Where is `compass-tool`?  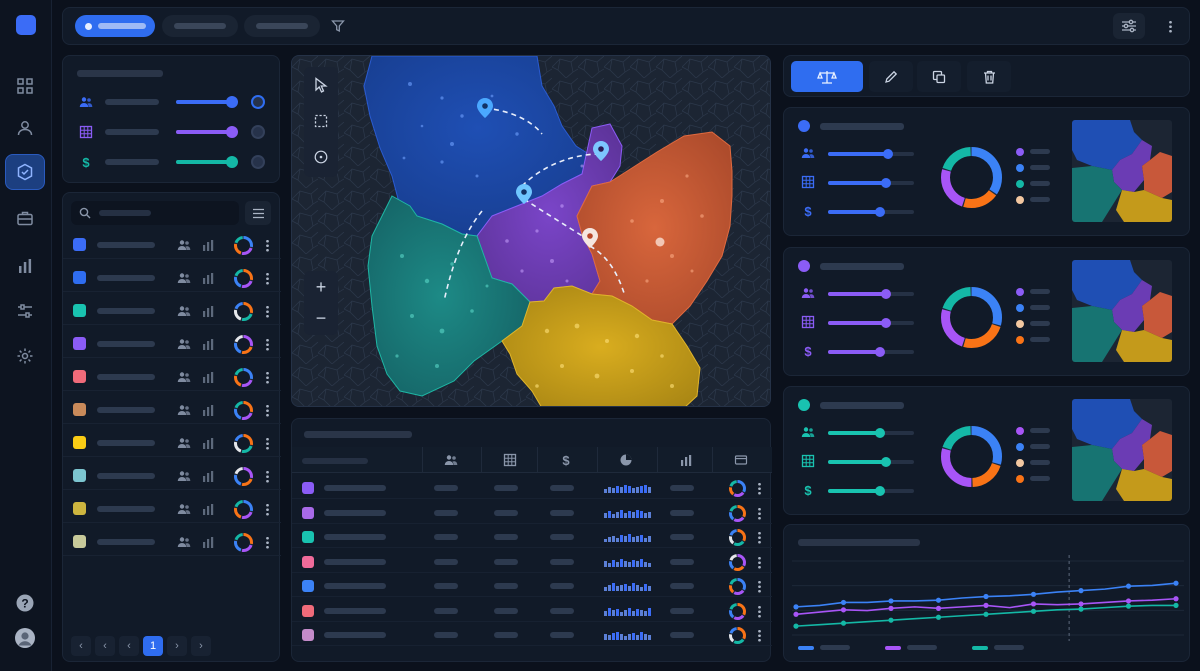
compass-tool is located at coordinates (321, 157).